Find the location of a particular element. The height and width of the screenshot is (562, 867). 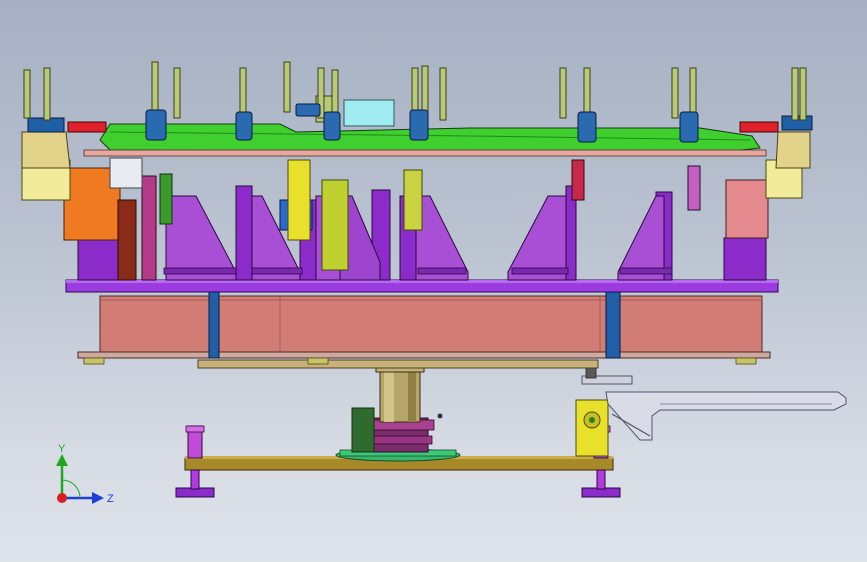

left-leveling-stud is located at coordinates (195, 479).